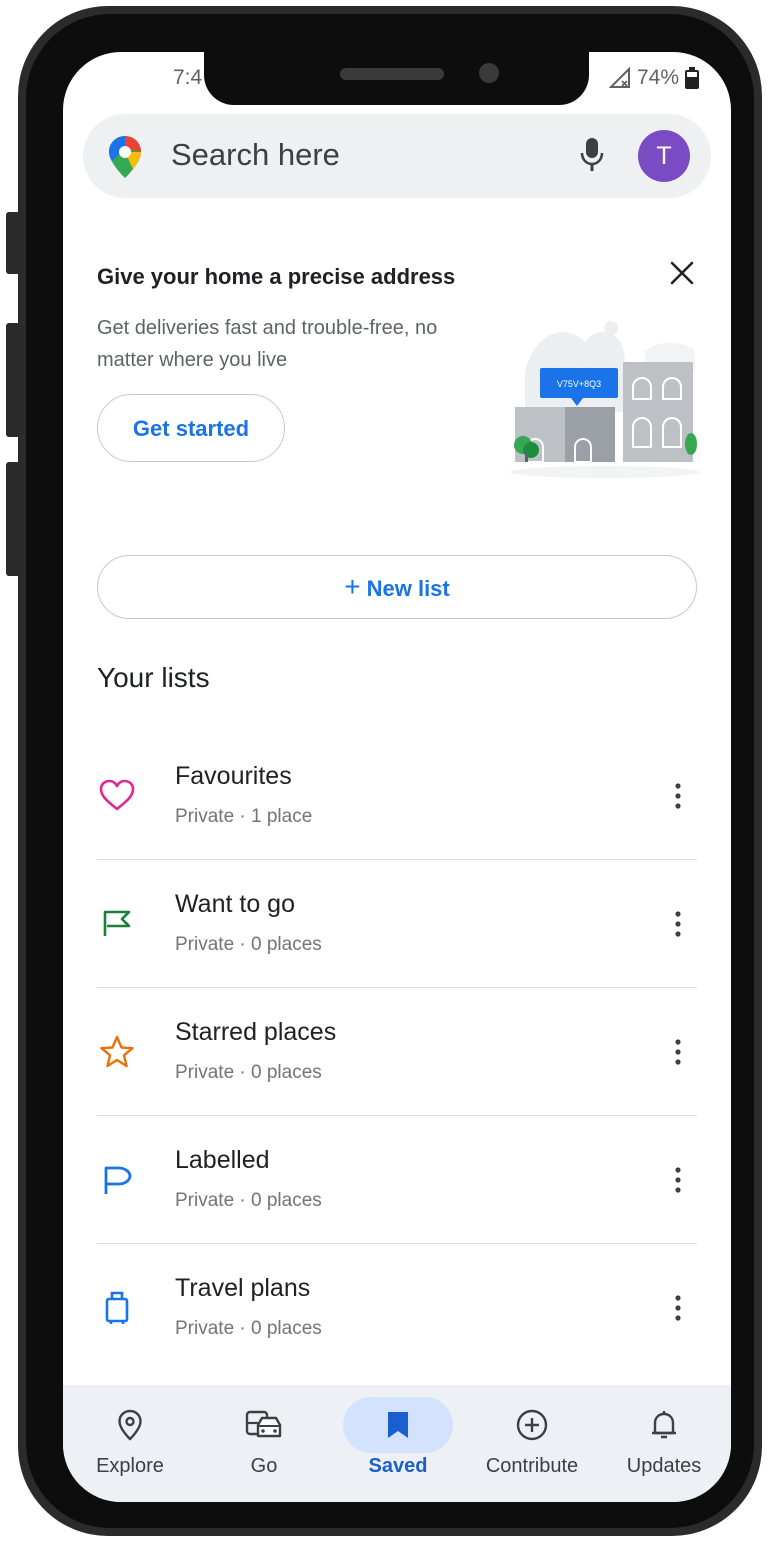 The height and width of the screenshot is (1543, 770). Describe the element at coordinates (605, 399) in the screenshot. I see `home-address-illustration: V75V+8Q3` at that location.